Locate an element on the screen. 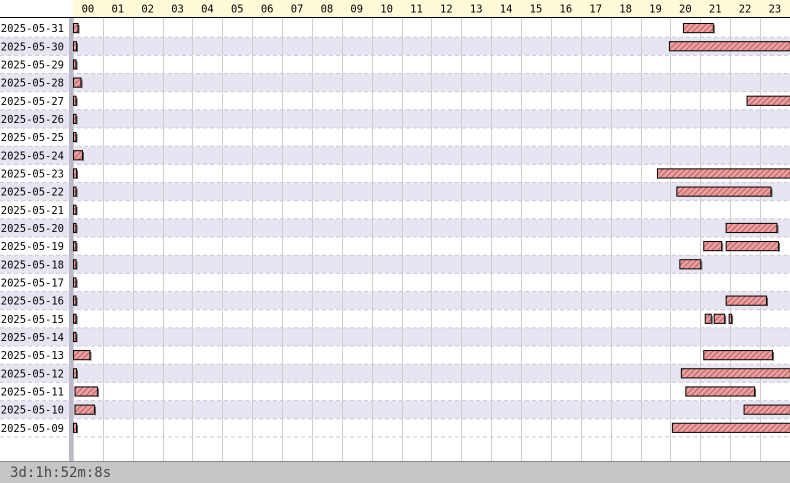  date-label: 2025-05-25 is located at coordinates (32, 138).